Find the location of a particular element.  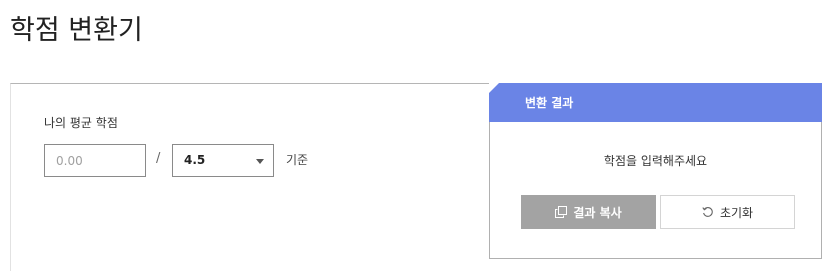

result-title: 변환 결과 is located at coordinates (549, 103).